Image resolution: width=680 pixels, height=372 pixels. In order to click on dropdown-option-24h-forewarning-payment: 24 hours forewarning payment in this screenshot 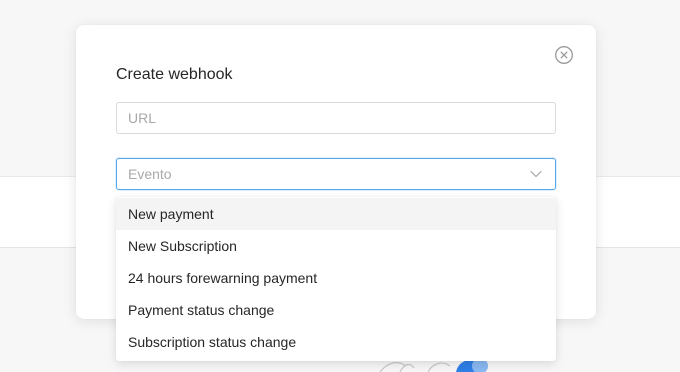, I will do `click(336, 278)`.